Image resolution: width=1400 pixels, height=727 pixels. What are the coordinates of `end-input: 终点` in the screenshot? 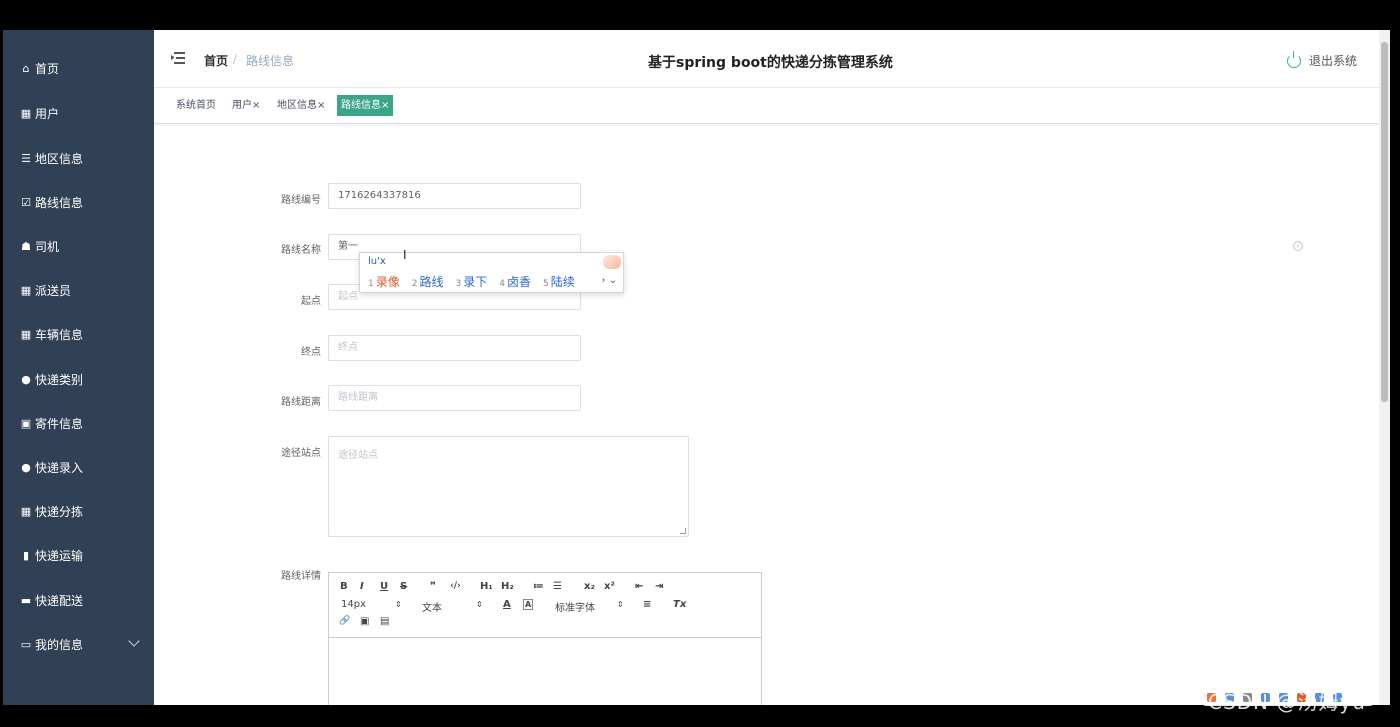 It's located at (454, 348).